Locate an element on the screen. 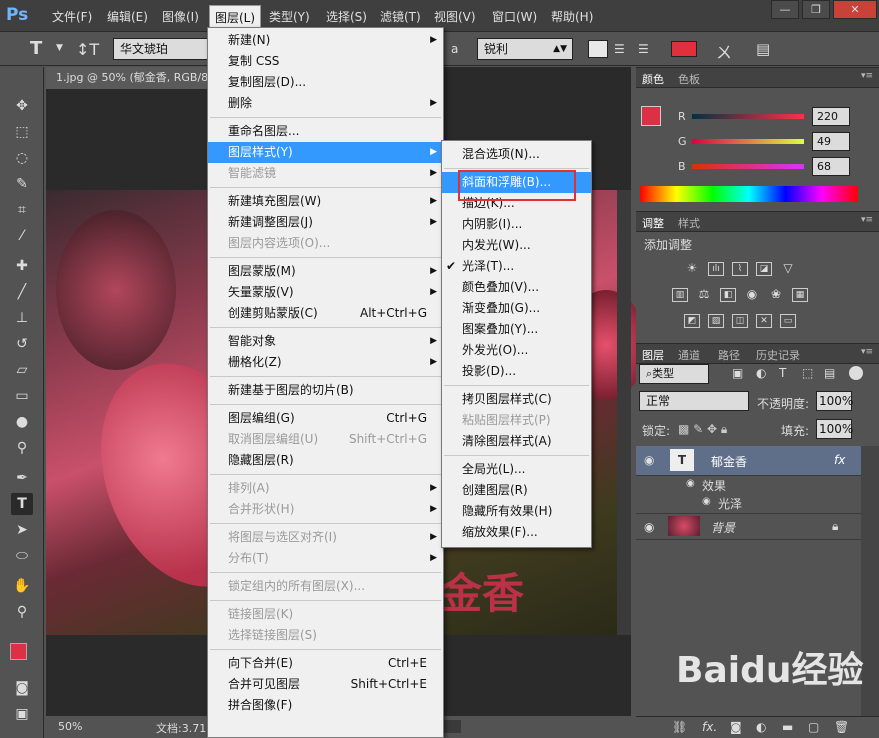 The width and height of the screenshot is (879, 738). selective-color-icon: ✕ is located at coordinates (764, 321).